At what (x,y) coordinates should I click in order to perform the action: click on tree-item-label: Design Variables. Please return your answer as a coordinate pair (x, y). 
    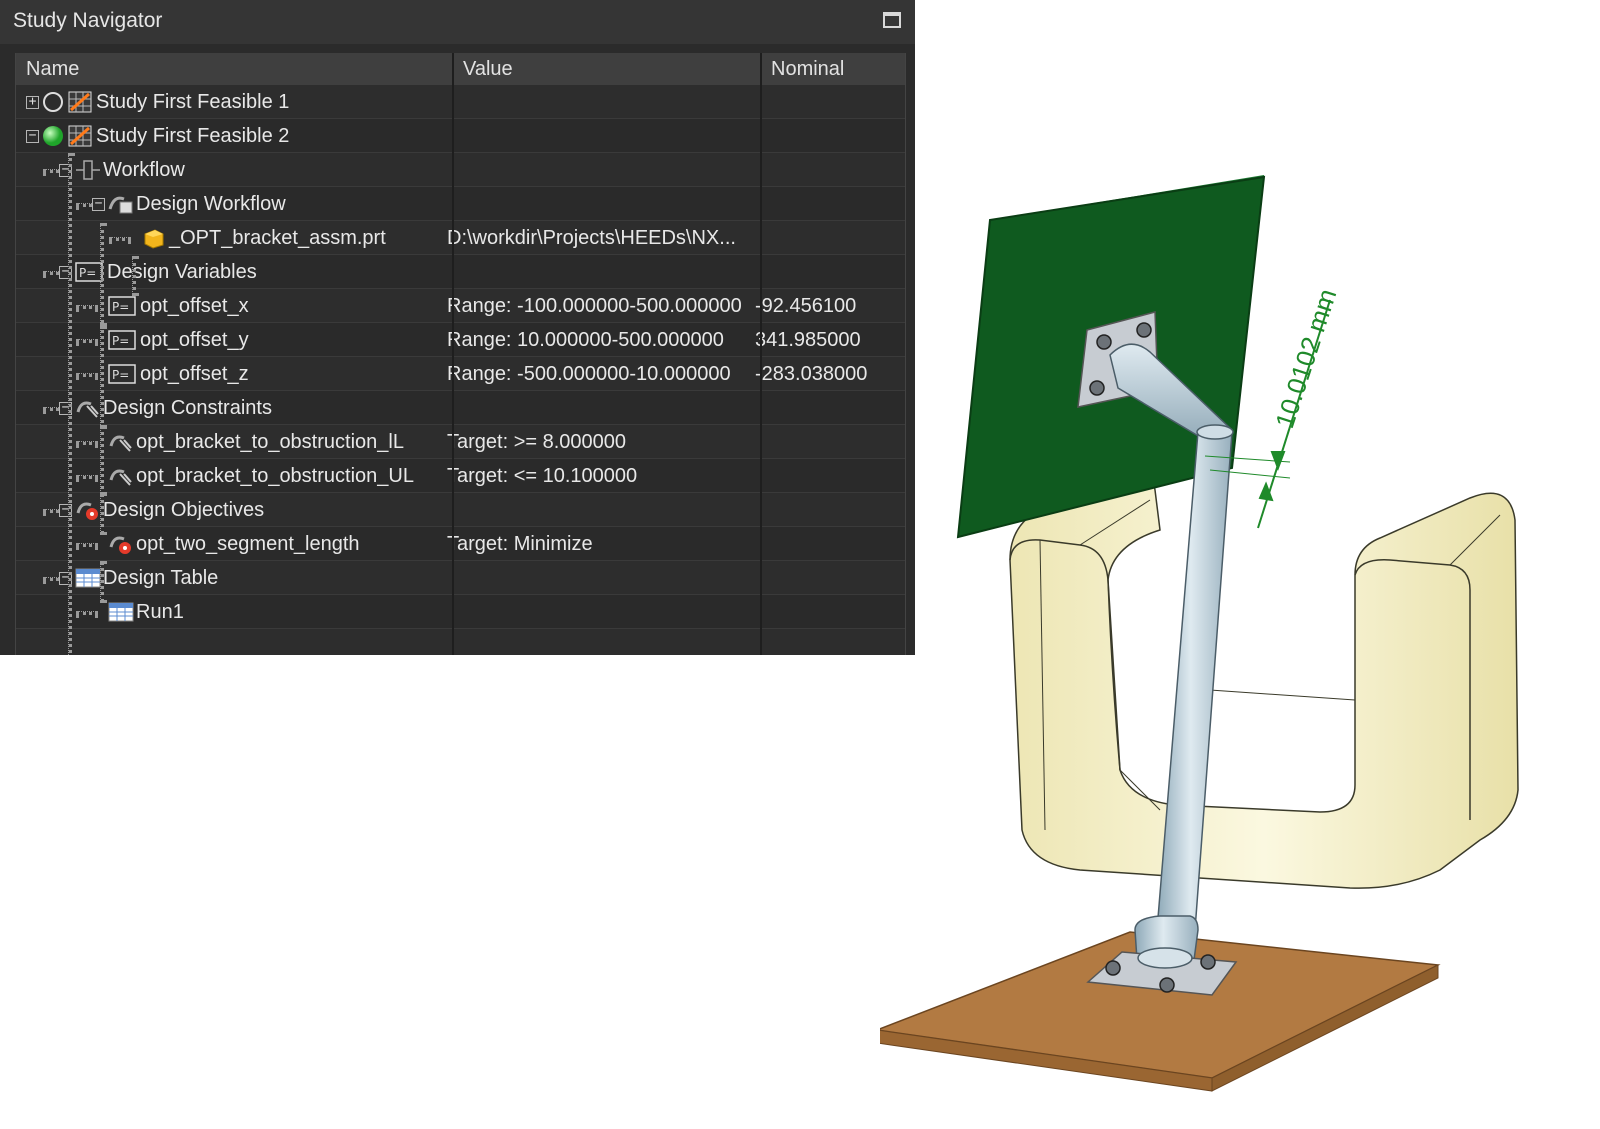
    Looking at the image, I should click on (182, 272).